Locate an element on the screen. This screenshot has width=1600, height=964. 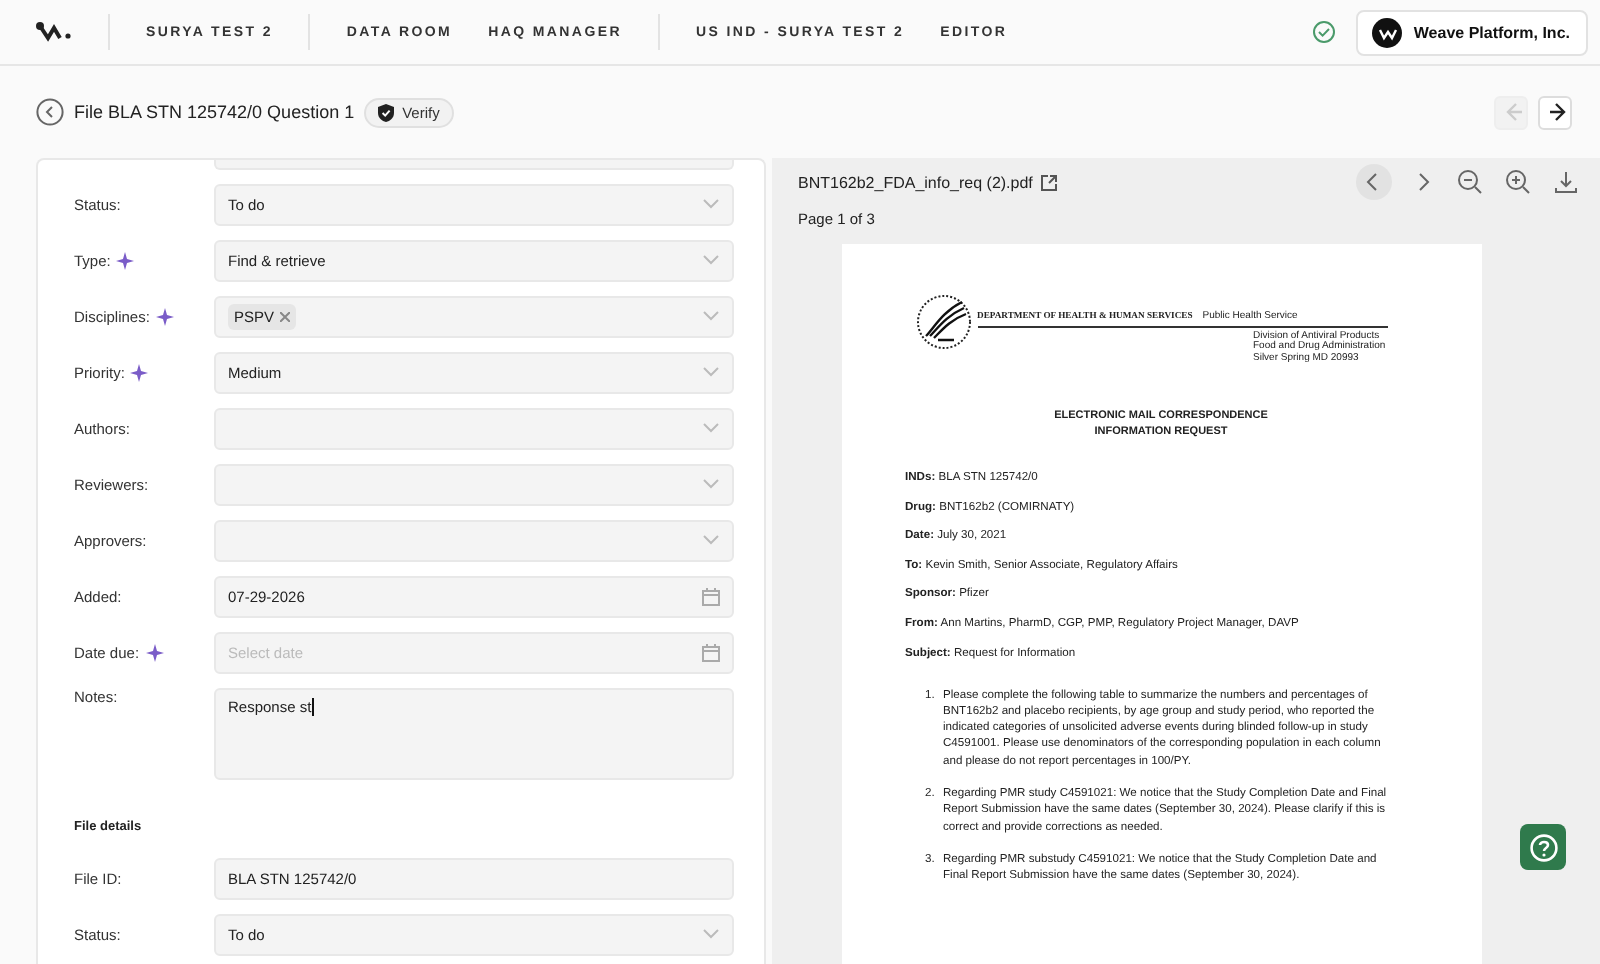
help-icon is located at coordinates (1543, 847).